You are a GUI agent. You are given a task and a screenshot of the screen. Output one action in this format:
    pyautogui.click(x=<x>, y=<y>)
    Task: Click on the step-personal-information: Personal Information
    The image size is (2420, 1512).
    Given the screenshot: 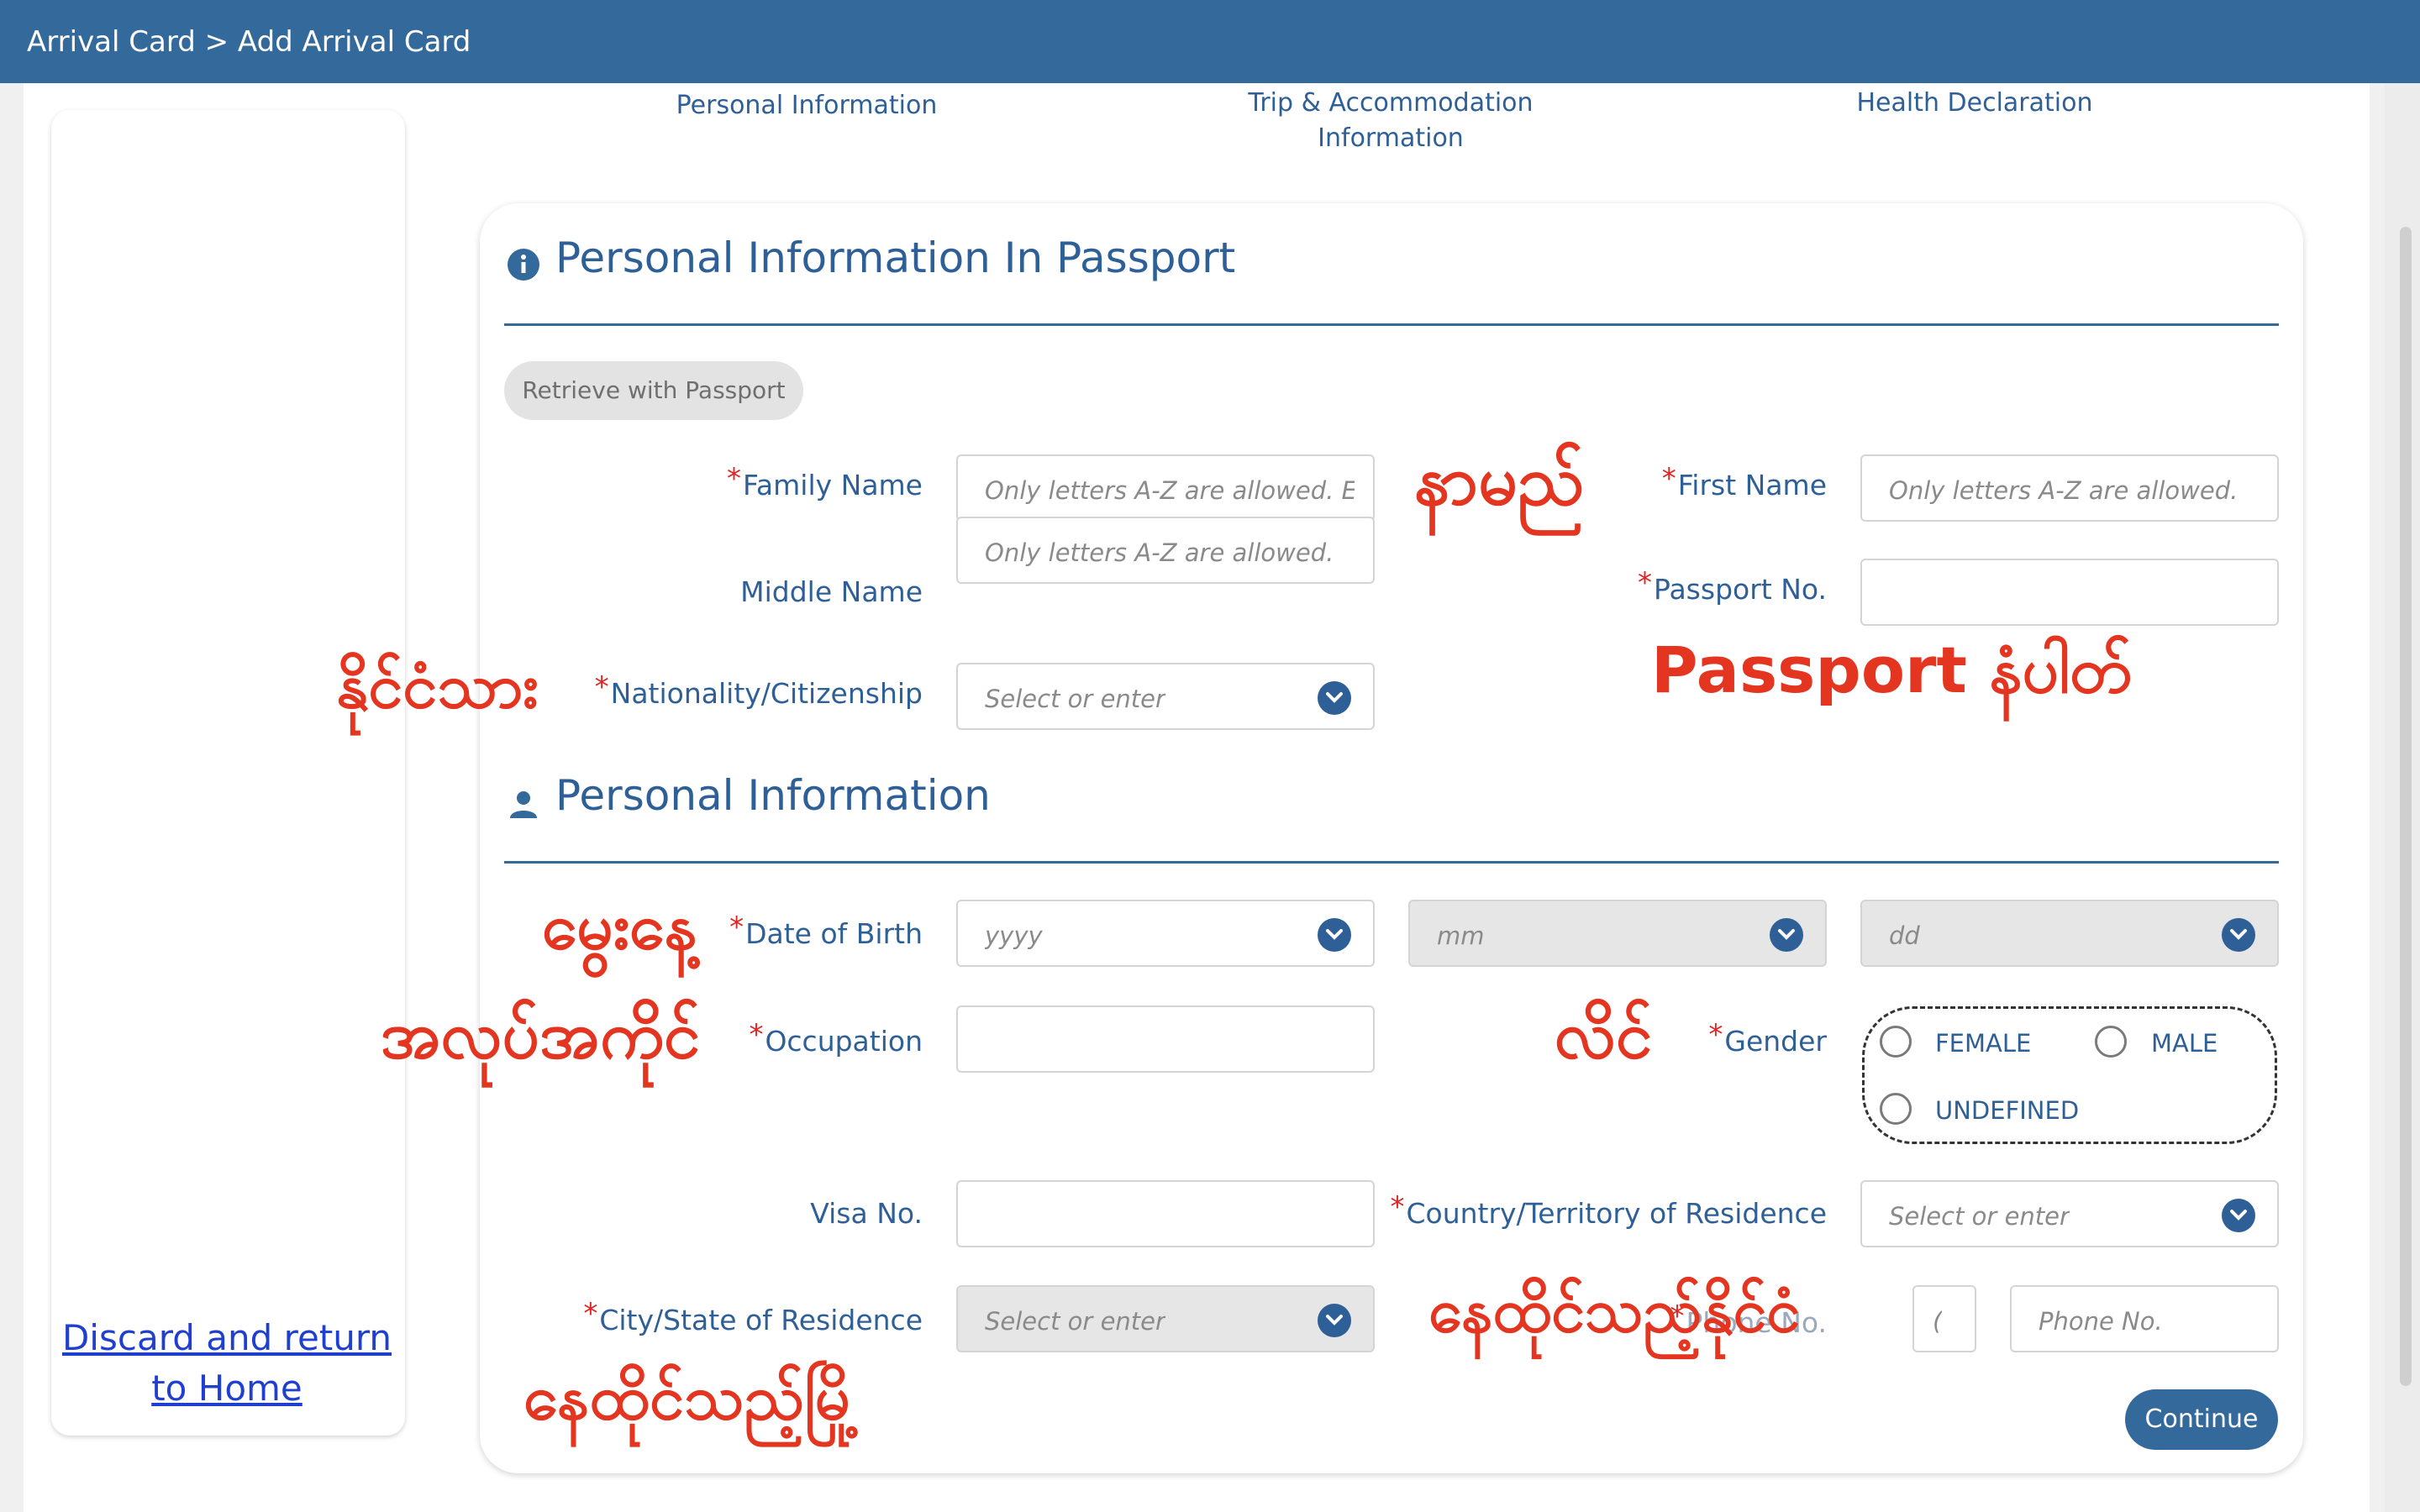 What is the action you would take?
    pyautogui.click(x=807, y=105)
    